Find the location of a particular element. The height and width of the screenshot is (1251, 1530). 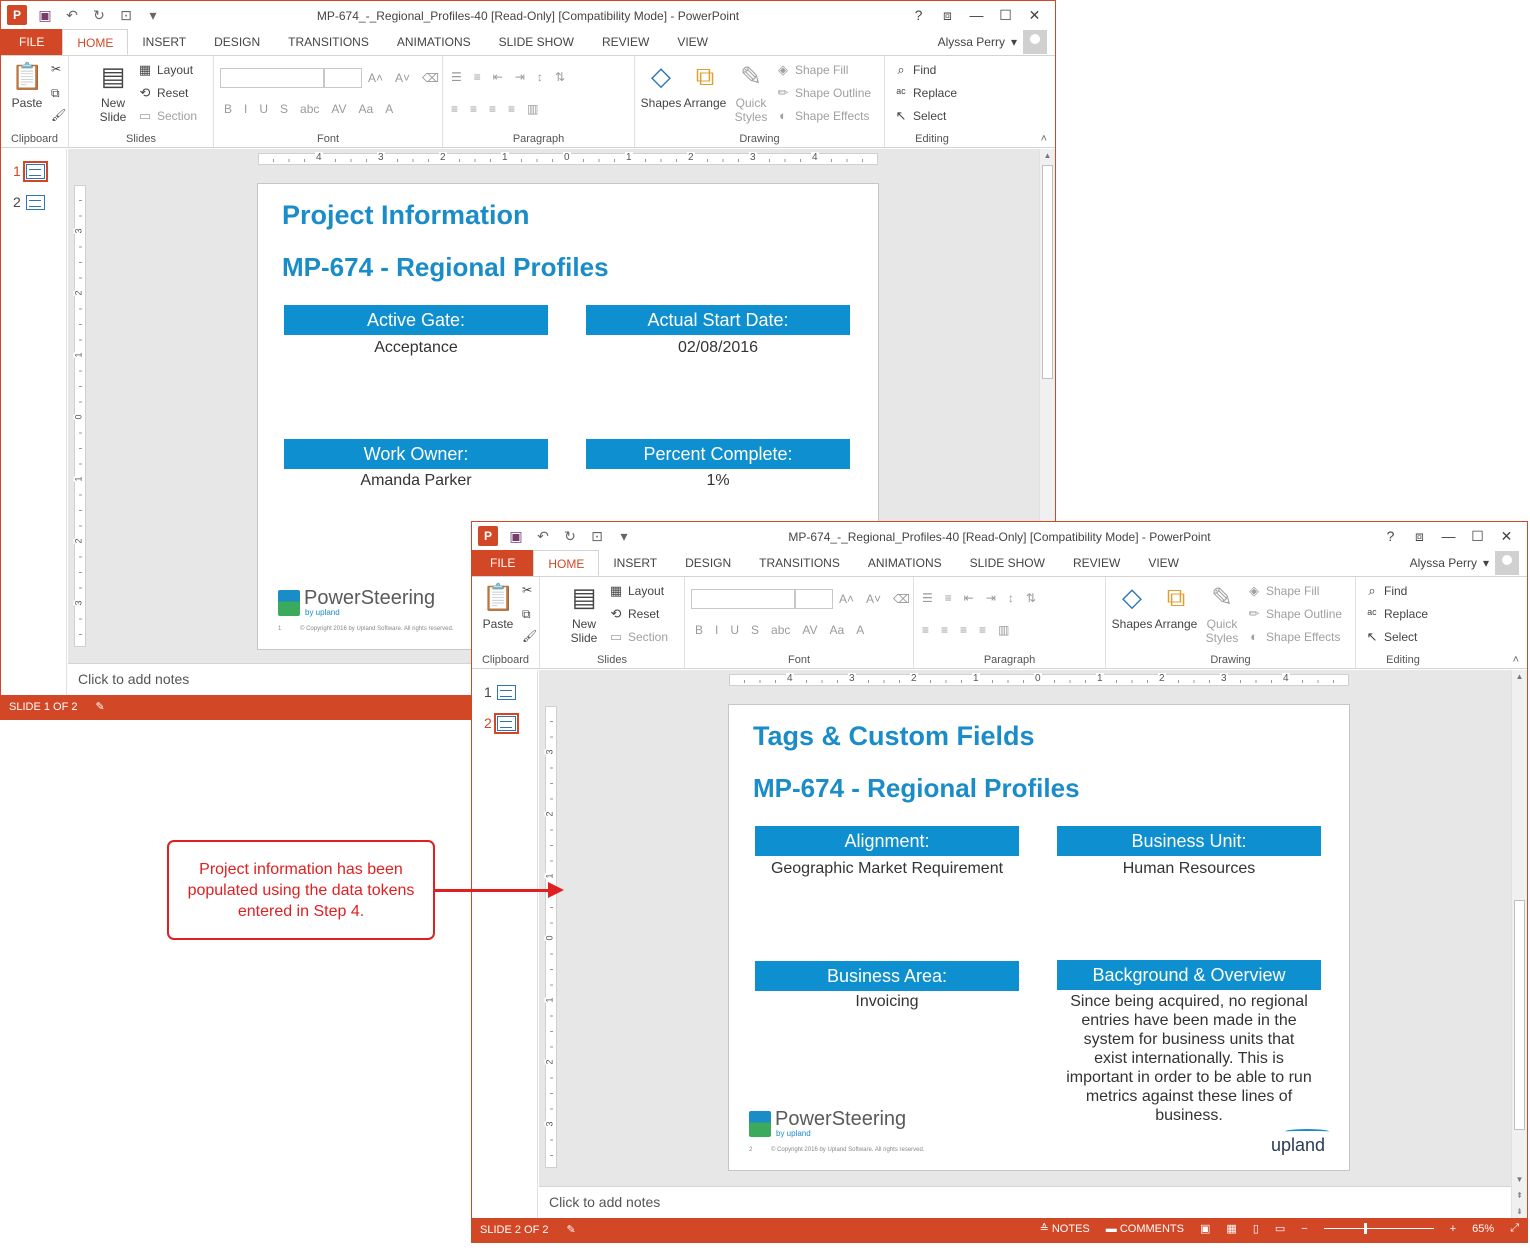

zoom-slider is located at coordinates (1378, 1228).